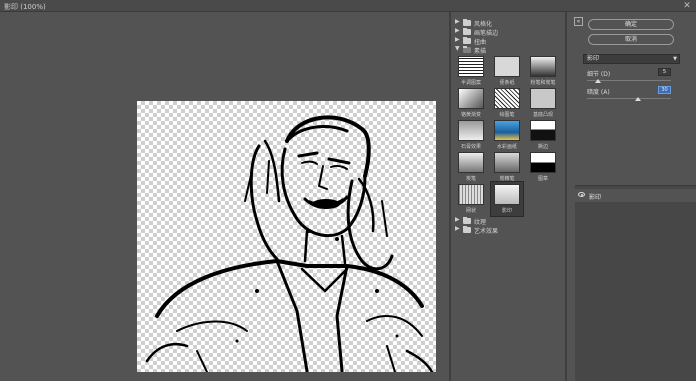 Image resolution: width=696 pixels, height=381 pixels. Describe the element at coordinates (507, 115) in the screenshot. I see `thumb-label: 绘图笔` at that location.